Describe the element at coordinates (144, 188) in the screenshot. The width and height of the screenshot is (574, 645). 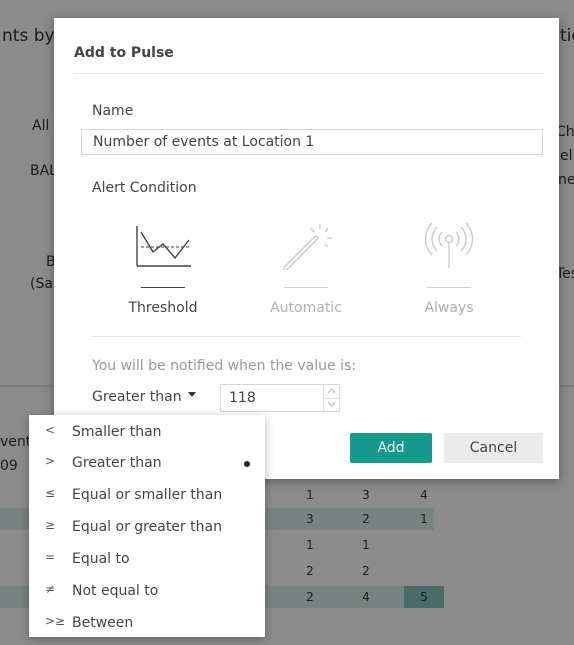
I see `alert-condition-label: Alert Condition` at that location.